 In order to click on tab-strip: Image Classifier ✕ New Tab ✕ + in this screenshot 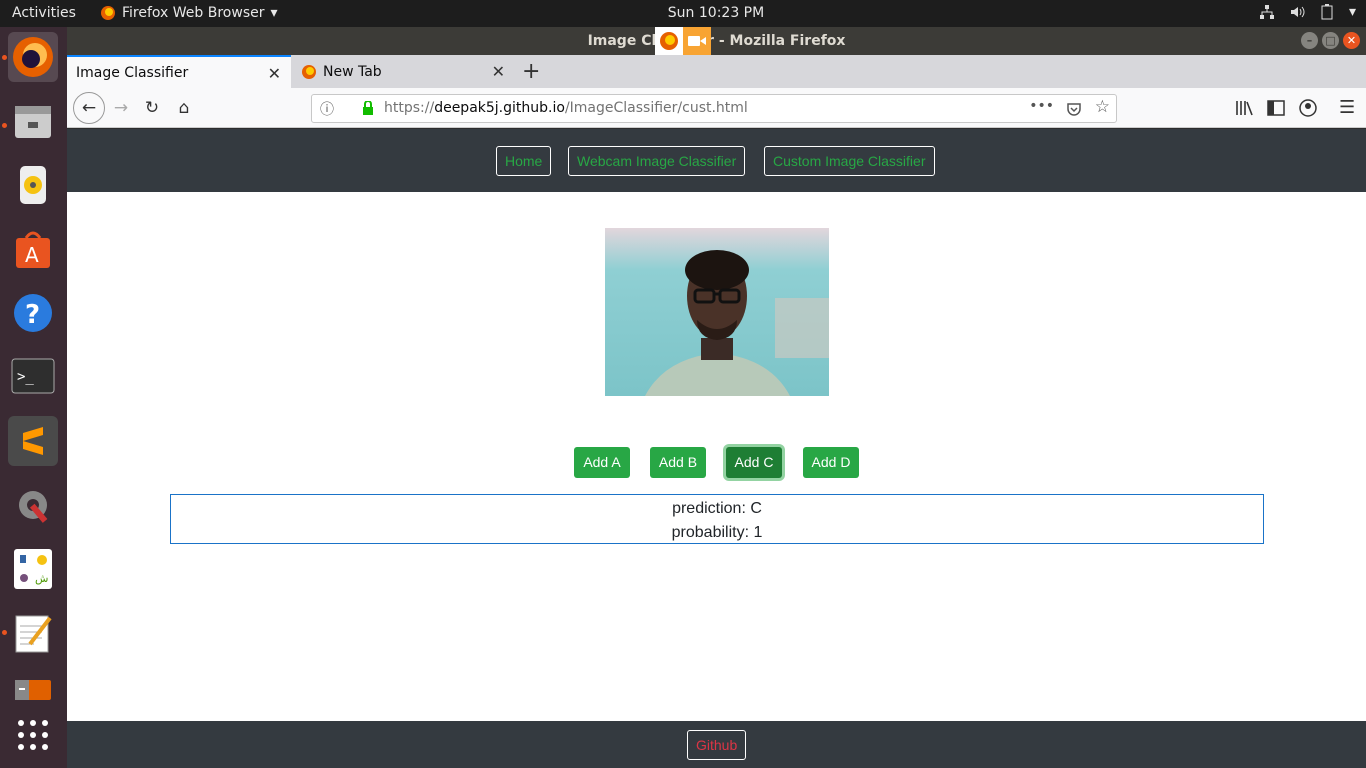, I will do `click(716, 71)`.